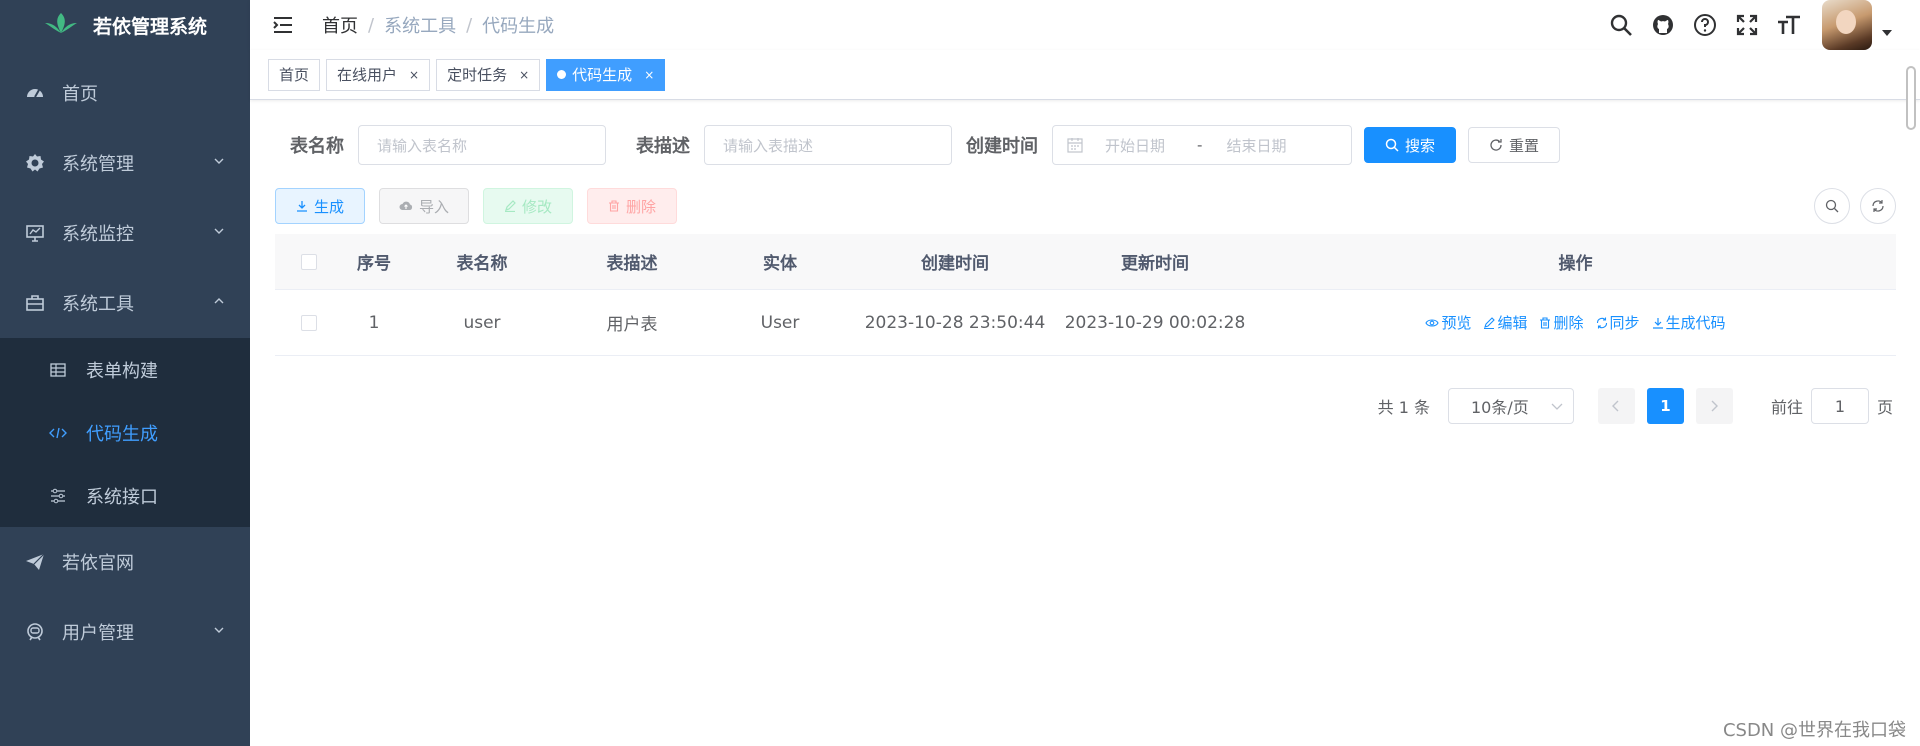 The width and height of the screenshot is (1920, 746). Describe the element at coordinates (780, 264) in the screenshot. I see `header-entity: 实体` at that location.